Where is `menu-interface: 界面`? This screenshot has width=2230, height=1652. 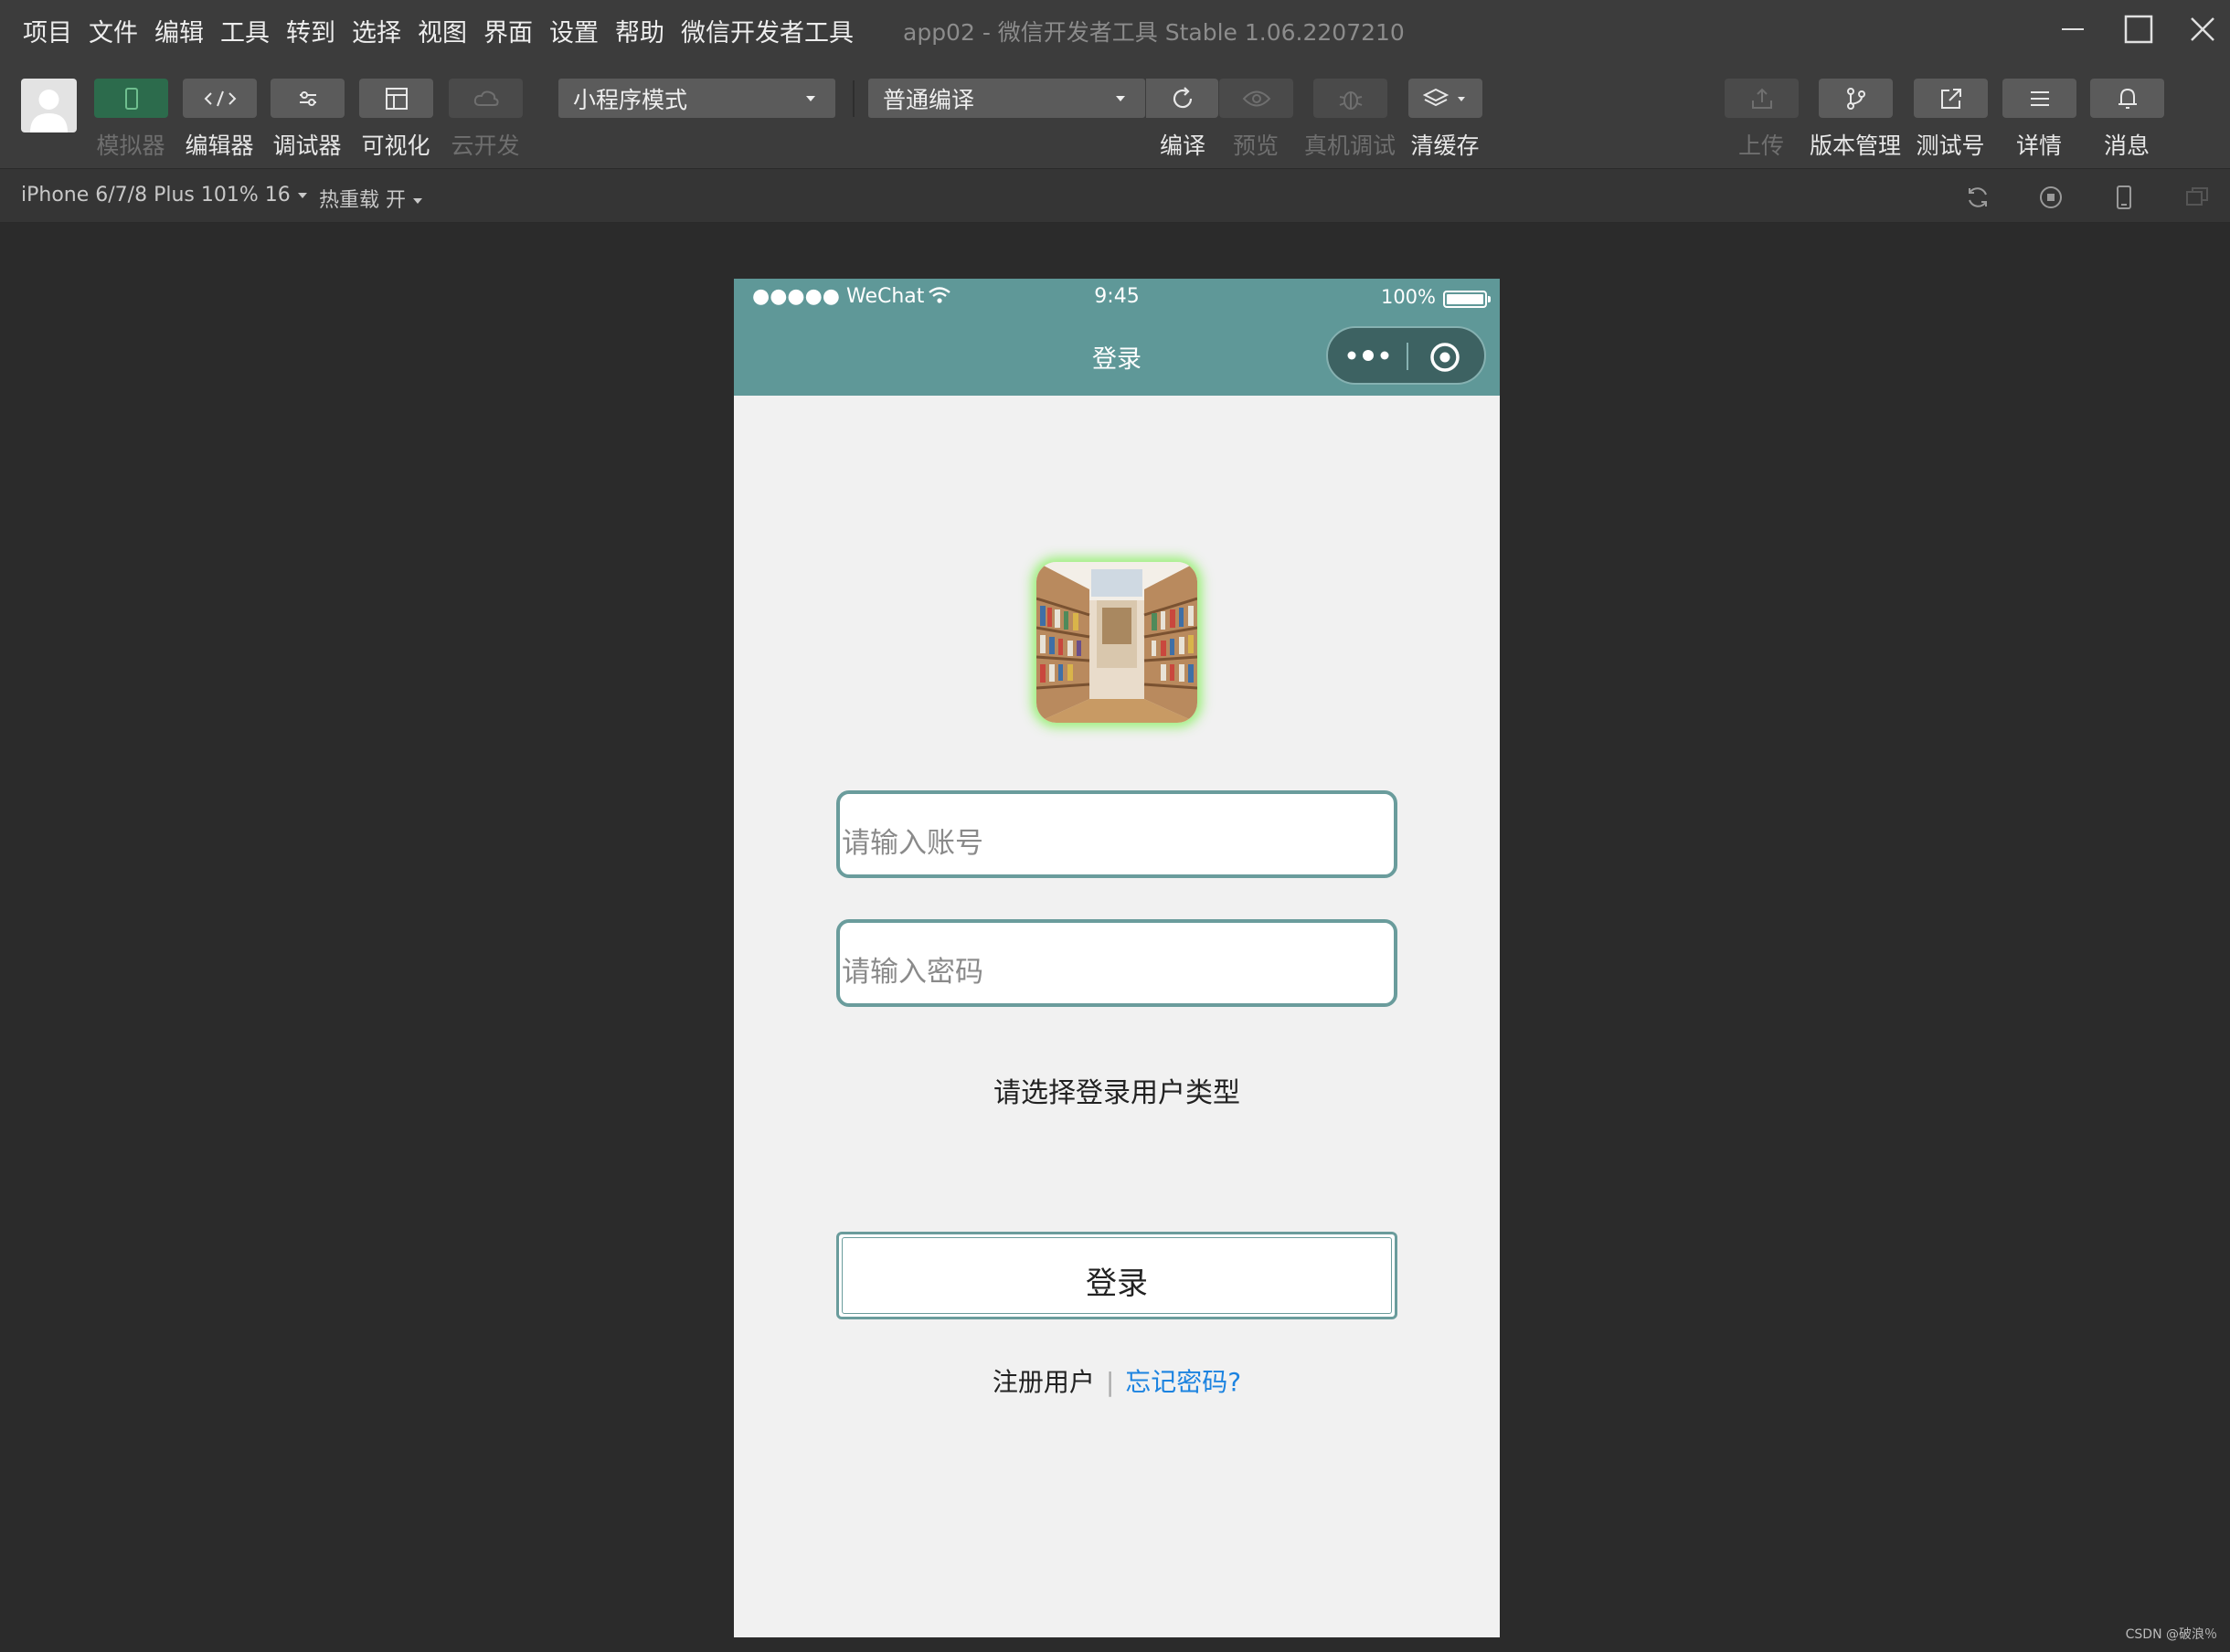 menu-interface: 界面 is located at coordinates (508, 30).